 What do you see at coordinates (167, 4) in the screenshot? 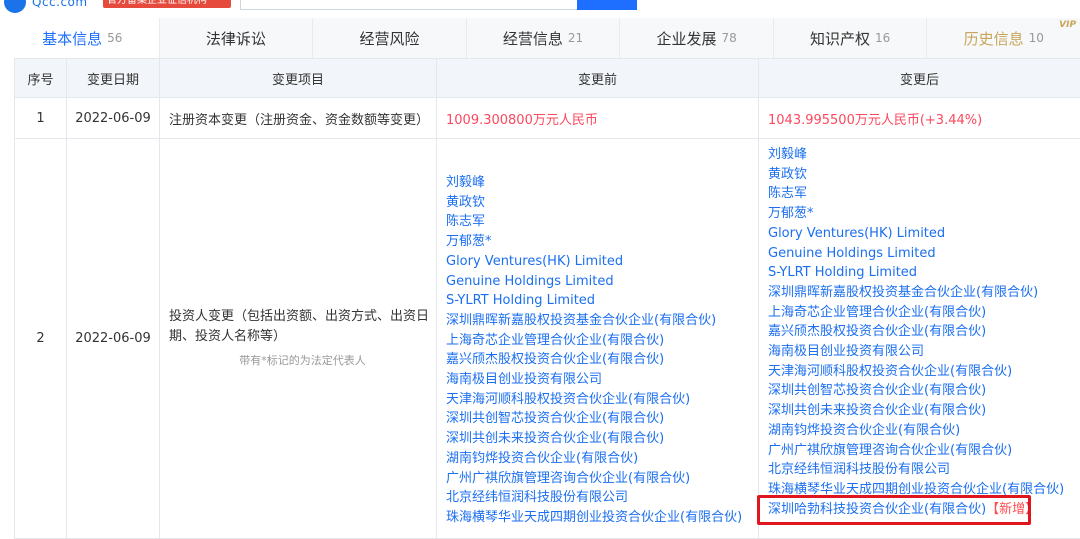
I see `official-badge: 官方备案企业征信机构` at bounding box center [167, 4].